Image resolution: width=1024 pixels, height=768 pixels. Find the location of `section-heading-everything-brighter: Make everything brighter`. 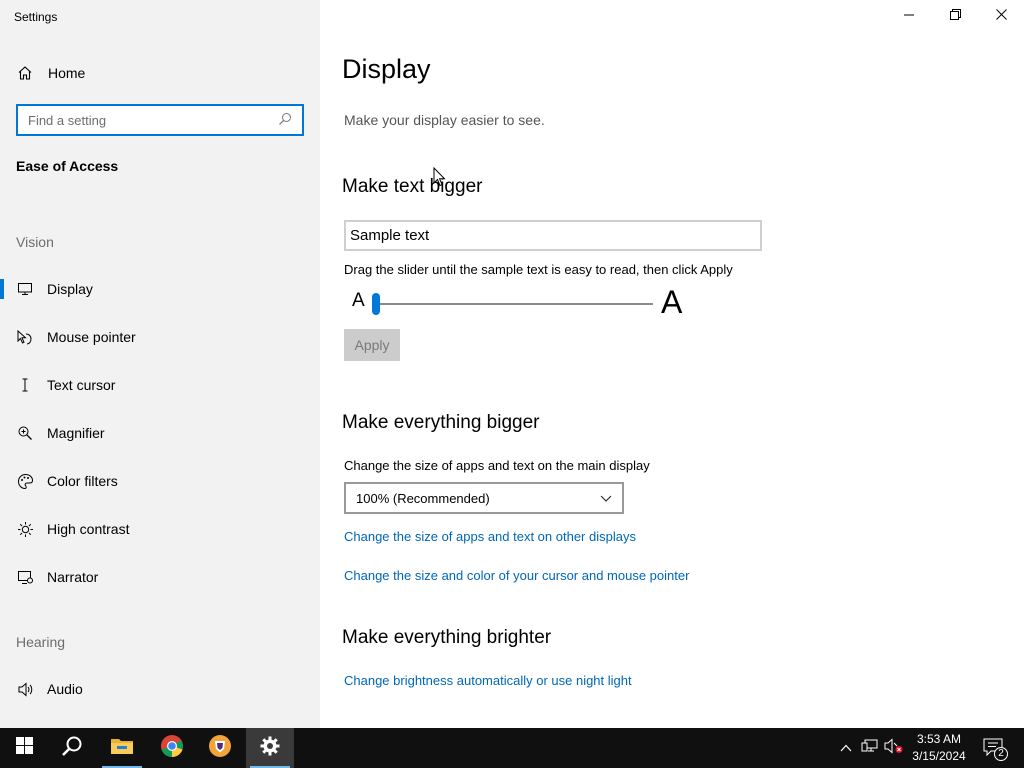

section-heading-everything-brighter: Make everything brighter is located at coordinates (447, 637).